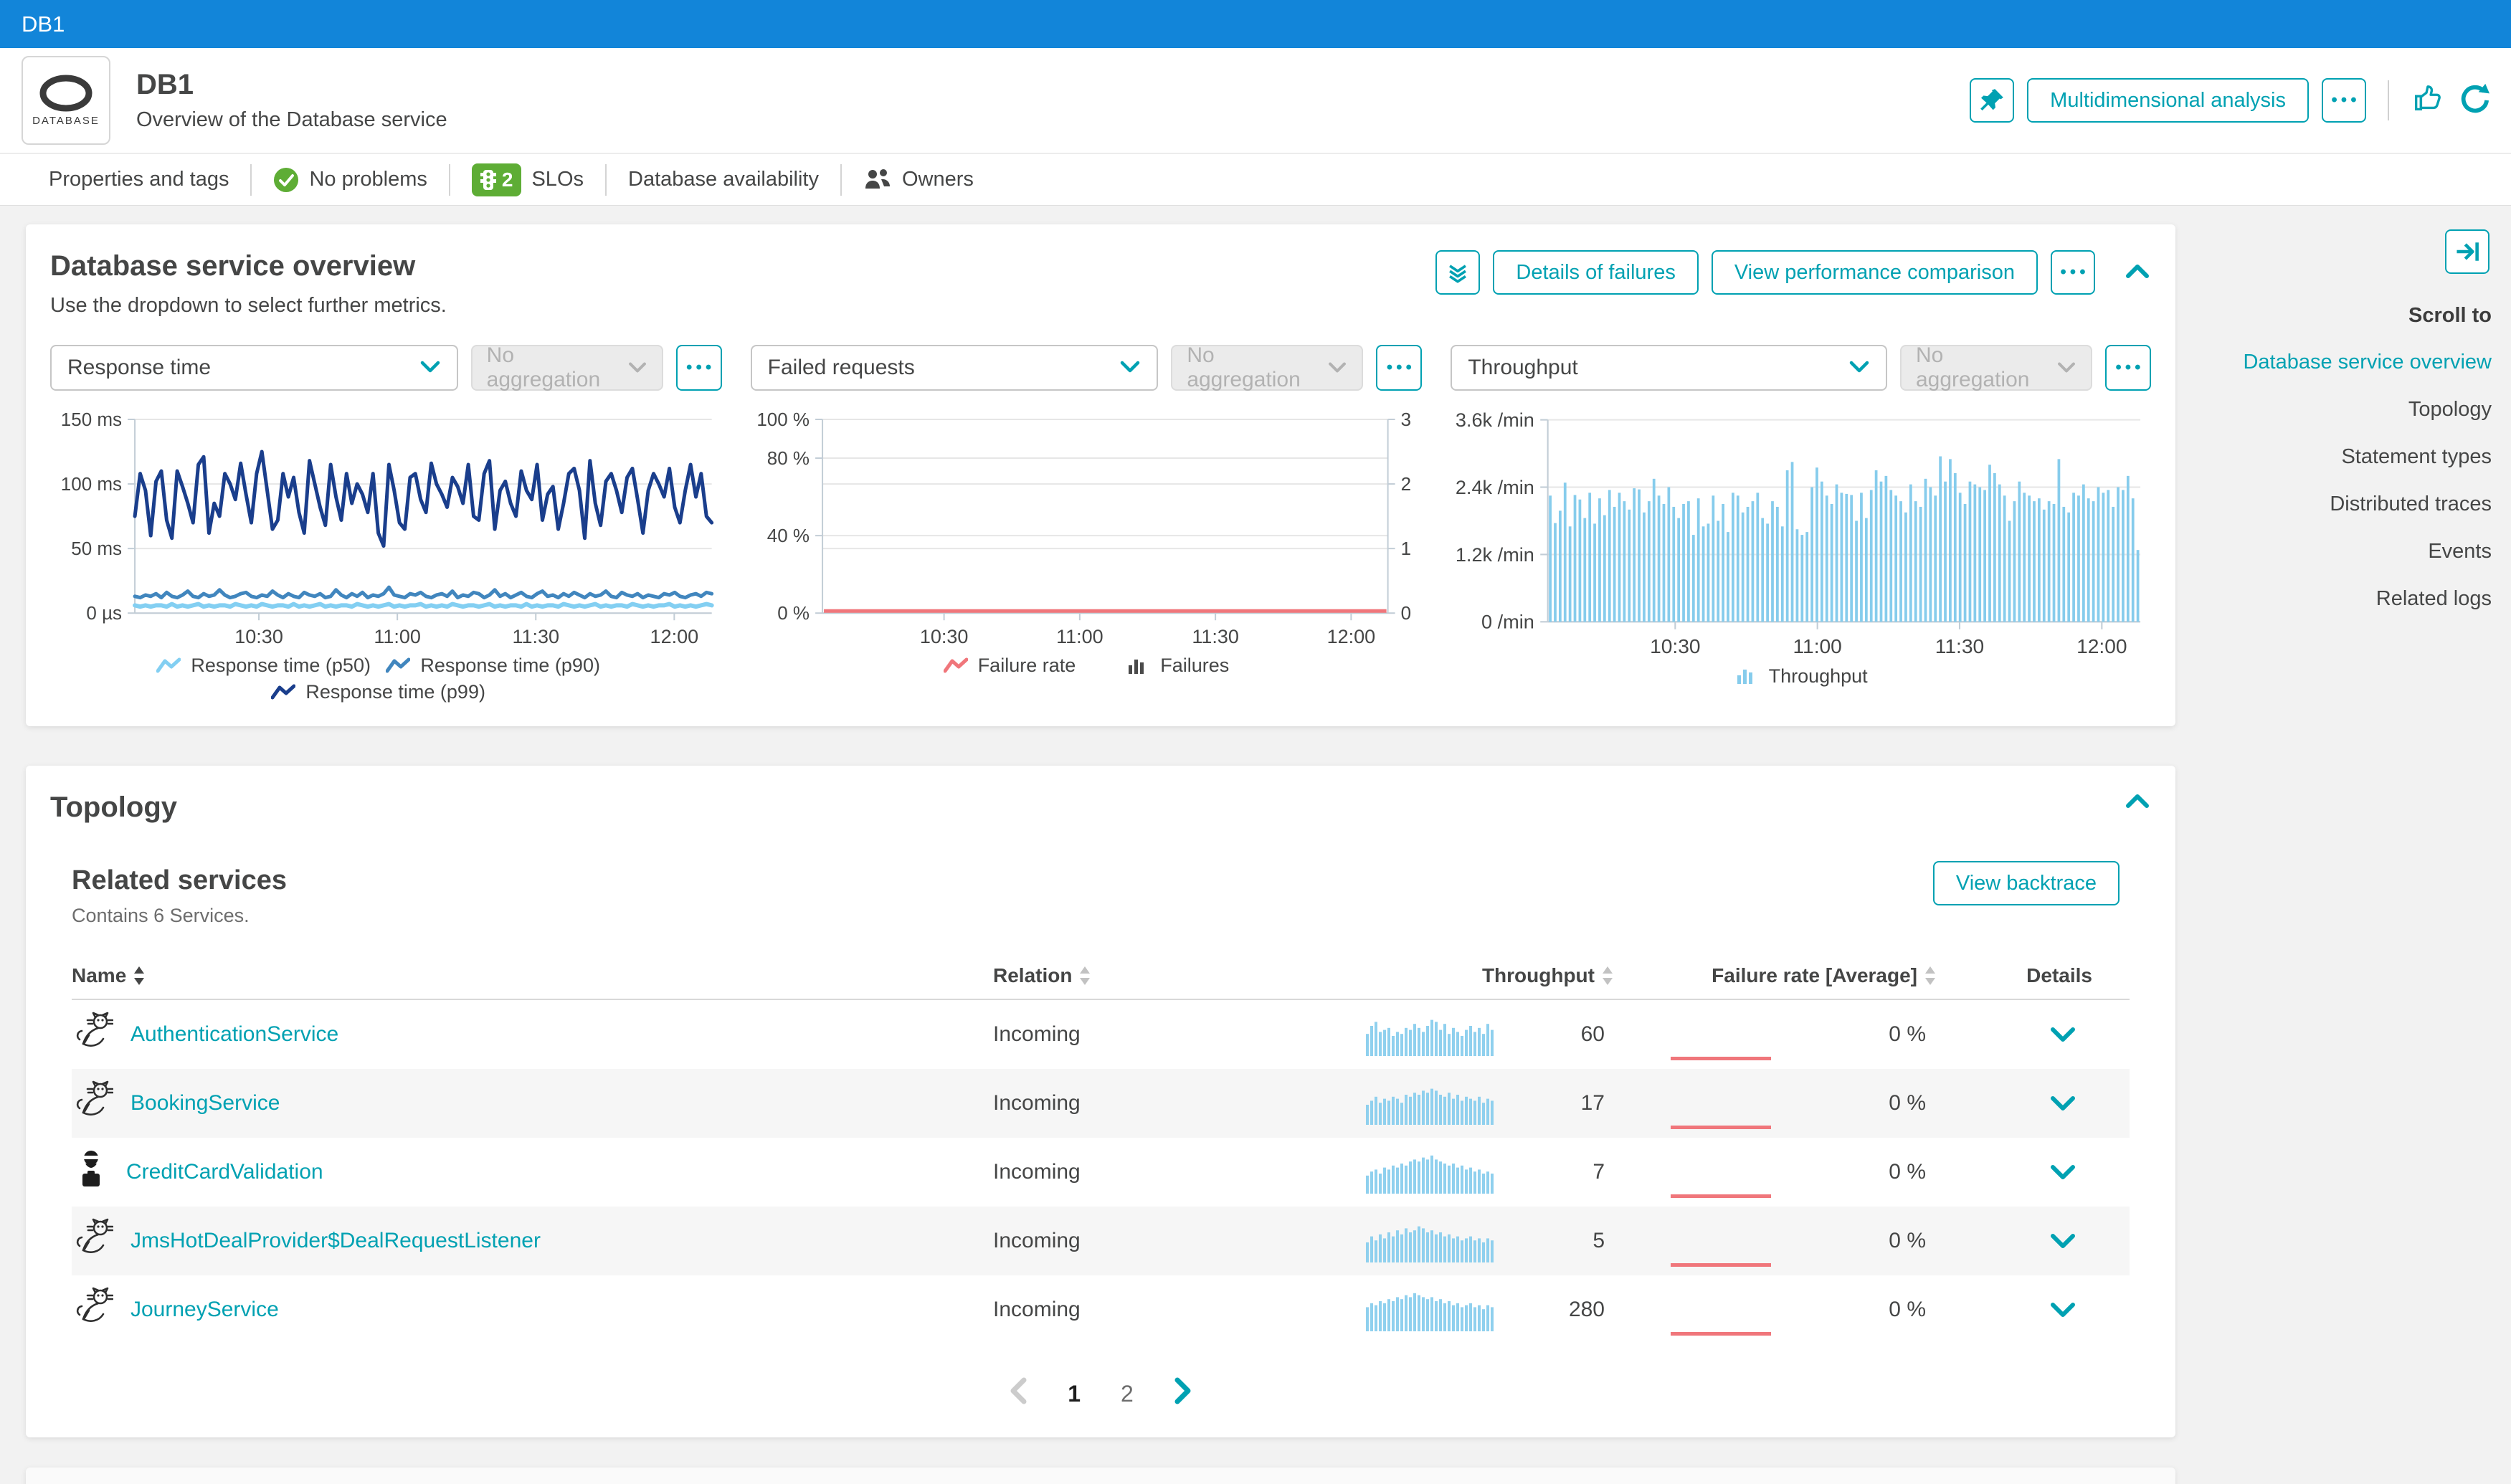  I want to click on header-more-button: •••, so click(2344, 101).